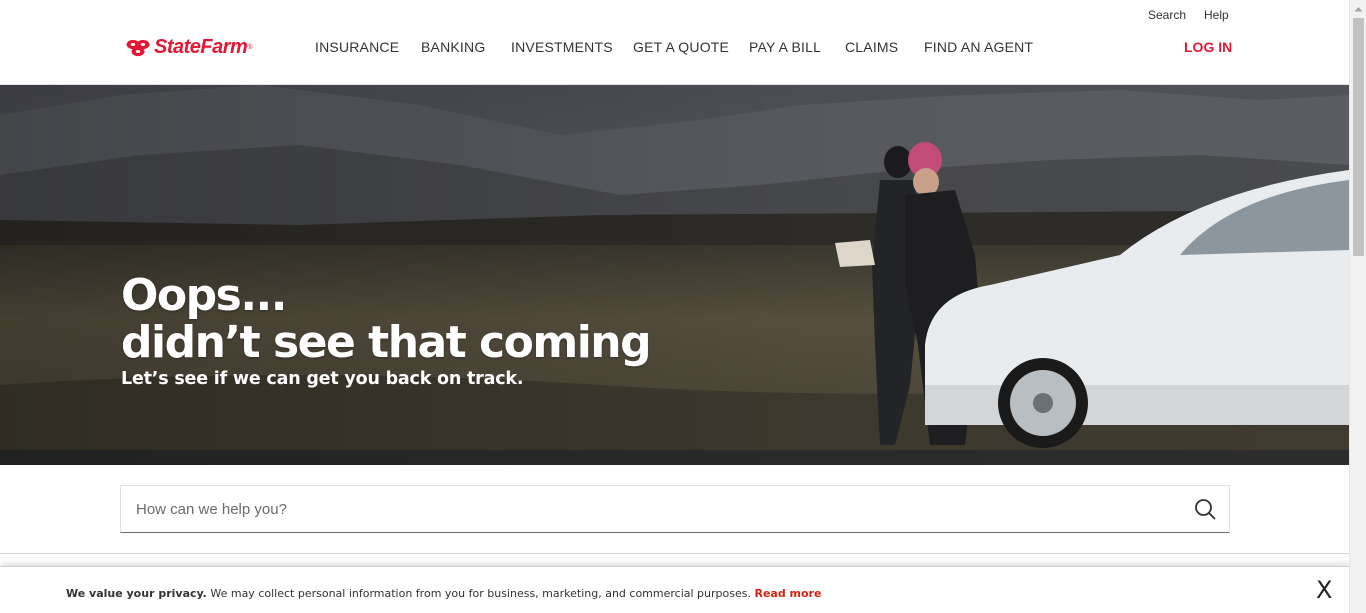  I want to click on hero-title-line2: didn’t see that coming, so click(386, 342).